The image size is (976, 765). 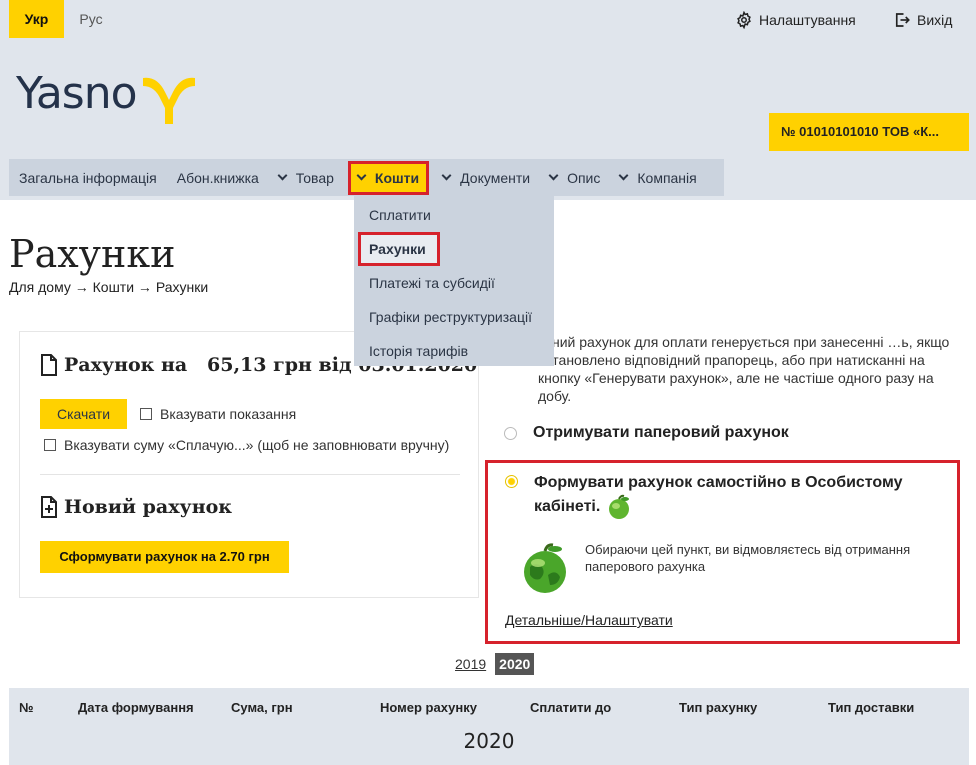 I want to click on invoice-heading-text: Рахунок на, so click(x=126, y=365).